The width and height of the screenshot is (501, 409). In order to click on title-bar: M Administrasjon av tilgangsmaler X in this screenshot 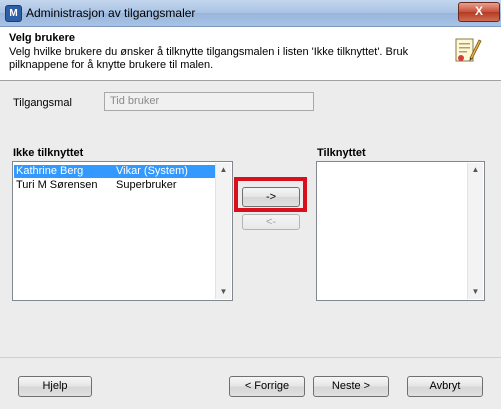, I will do `click(250, 13)`.